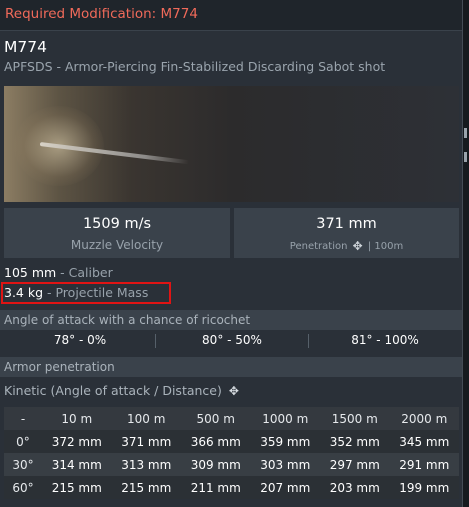 Image resolution: width=469 pixels, height=507 pixels. What do you see at coordinates (146, 441) in the screenshot?
I see `table-cell: 371 mm` at bounding box center [146, 441].